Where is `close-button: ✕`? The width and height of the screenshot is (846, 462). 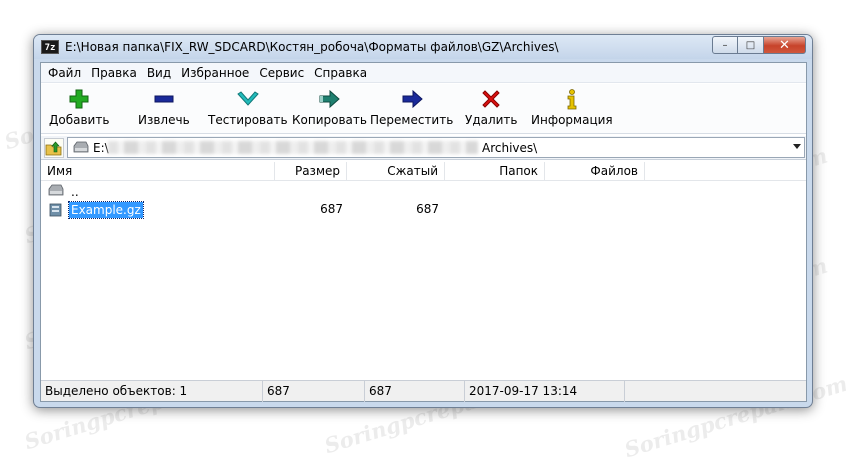 close-button: ✕ is located at coordinates (784, 45).